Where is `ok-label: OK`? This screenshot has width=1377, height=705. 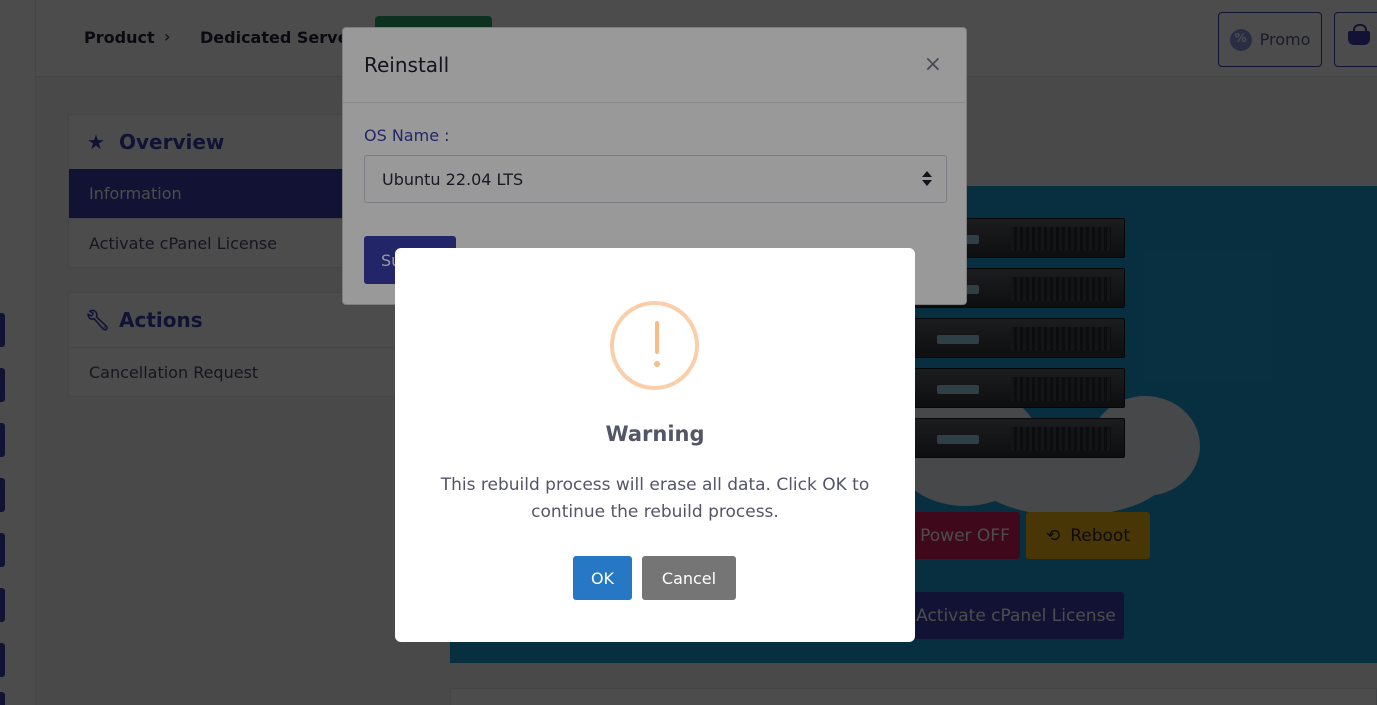 ok-label: OK is located at coordinates (602, 578).